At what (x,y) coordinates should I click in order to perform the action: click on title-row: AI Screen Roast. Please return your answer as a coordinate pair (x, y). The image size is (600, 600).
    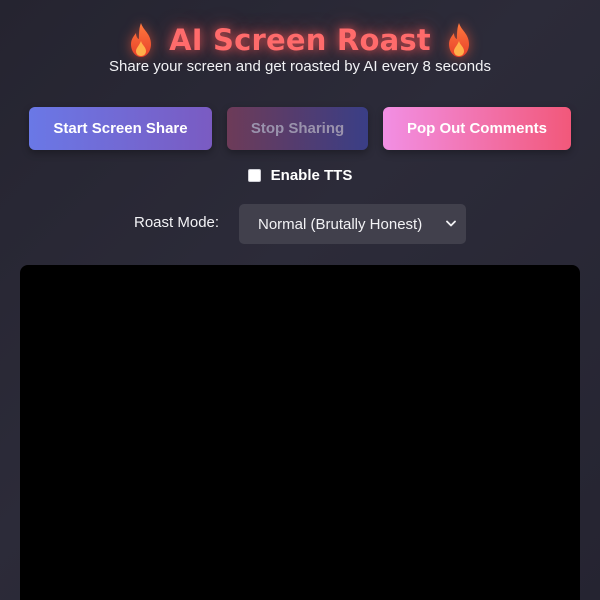
    Looking at the image, I should click on (300, 40).